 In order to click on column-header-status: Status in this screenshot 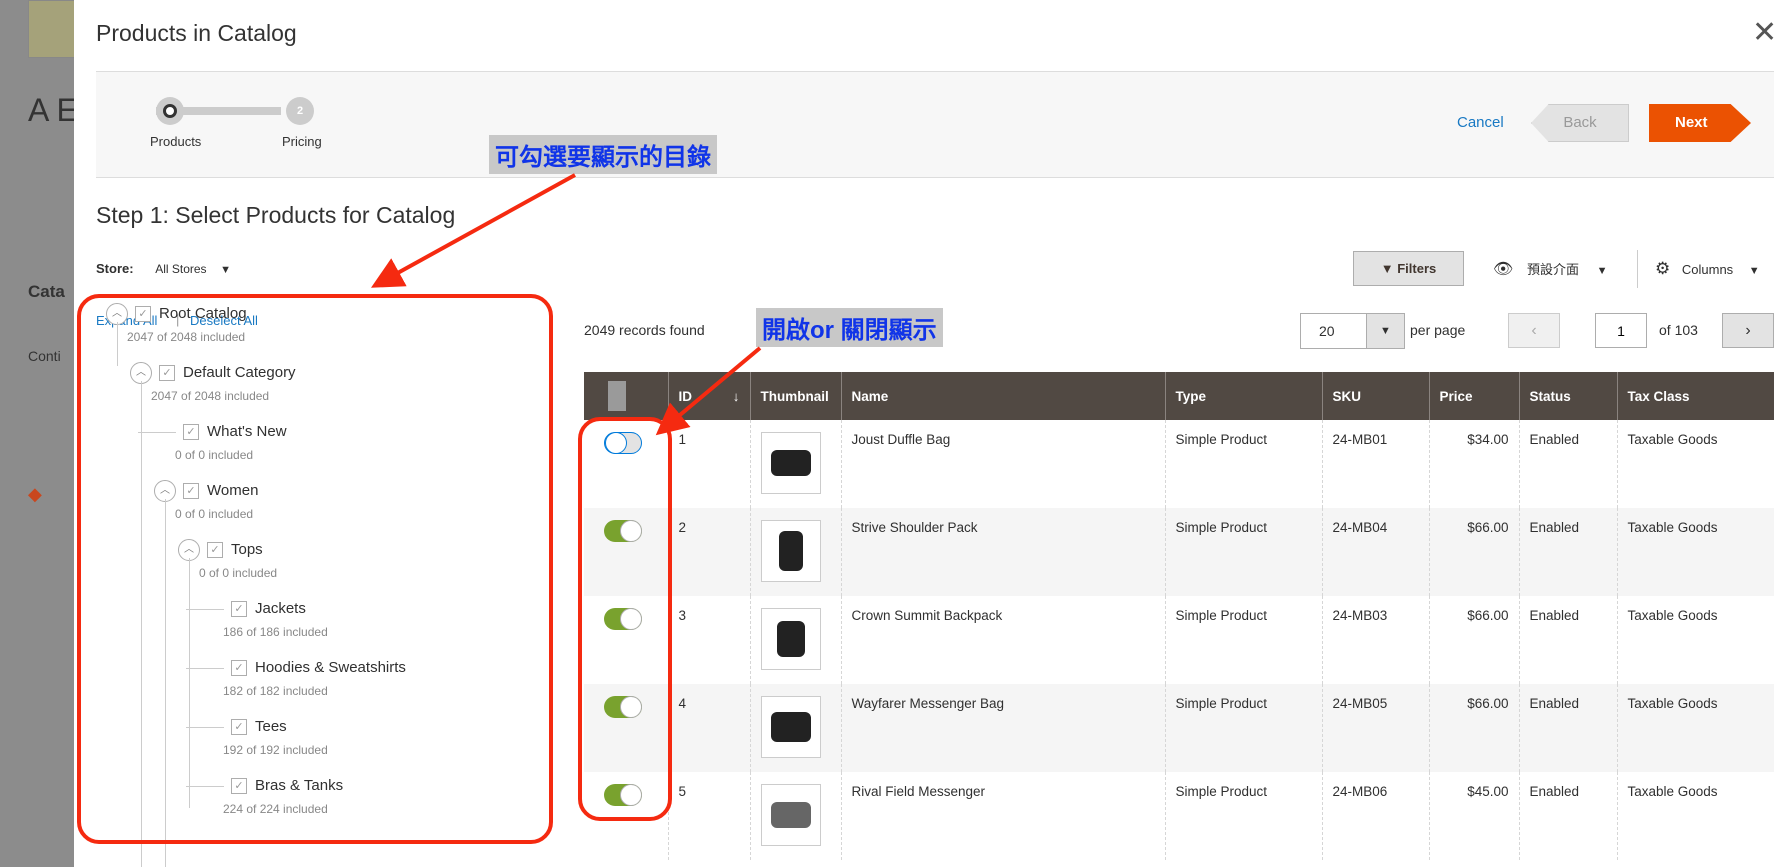, I will do `click(1567, 396)`.